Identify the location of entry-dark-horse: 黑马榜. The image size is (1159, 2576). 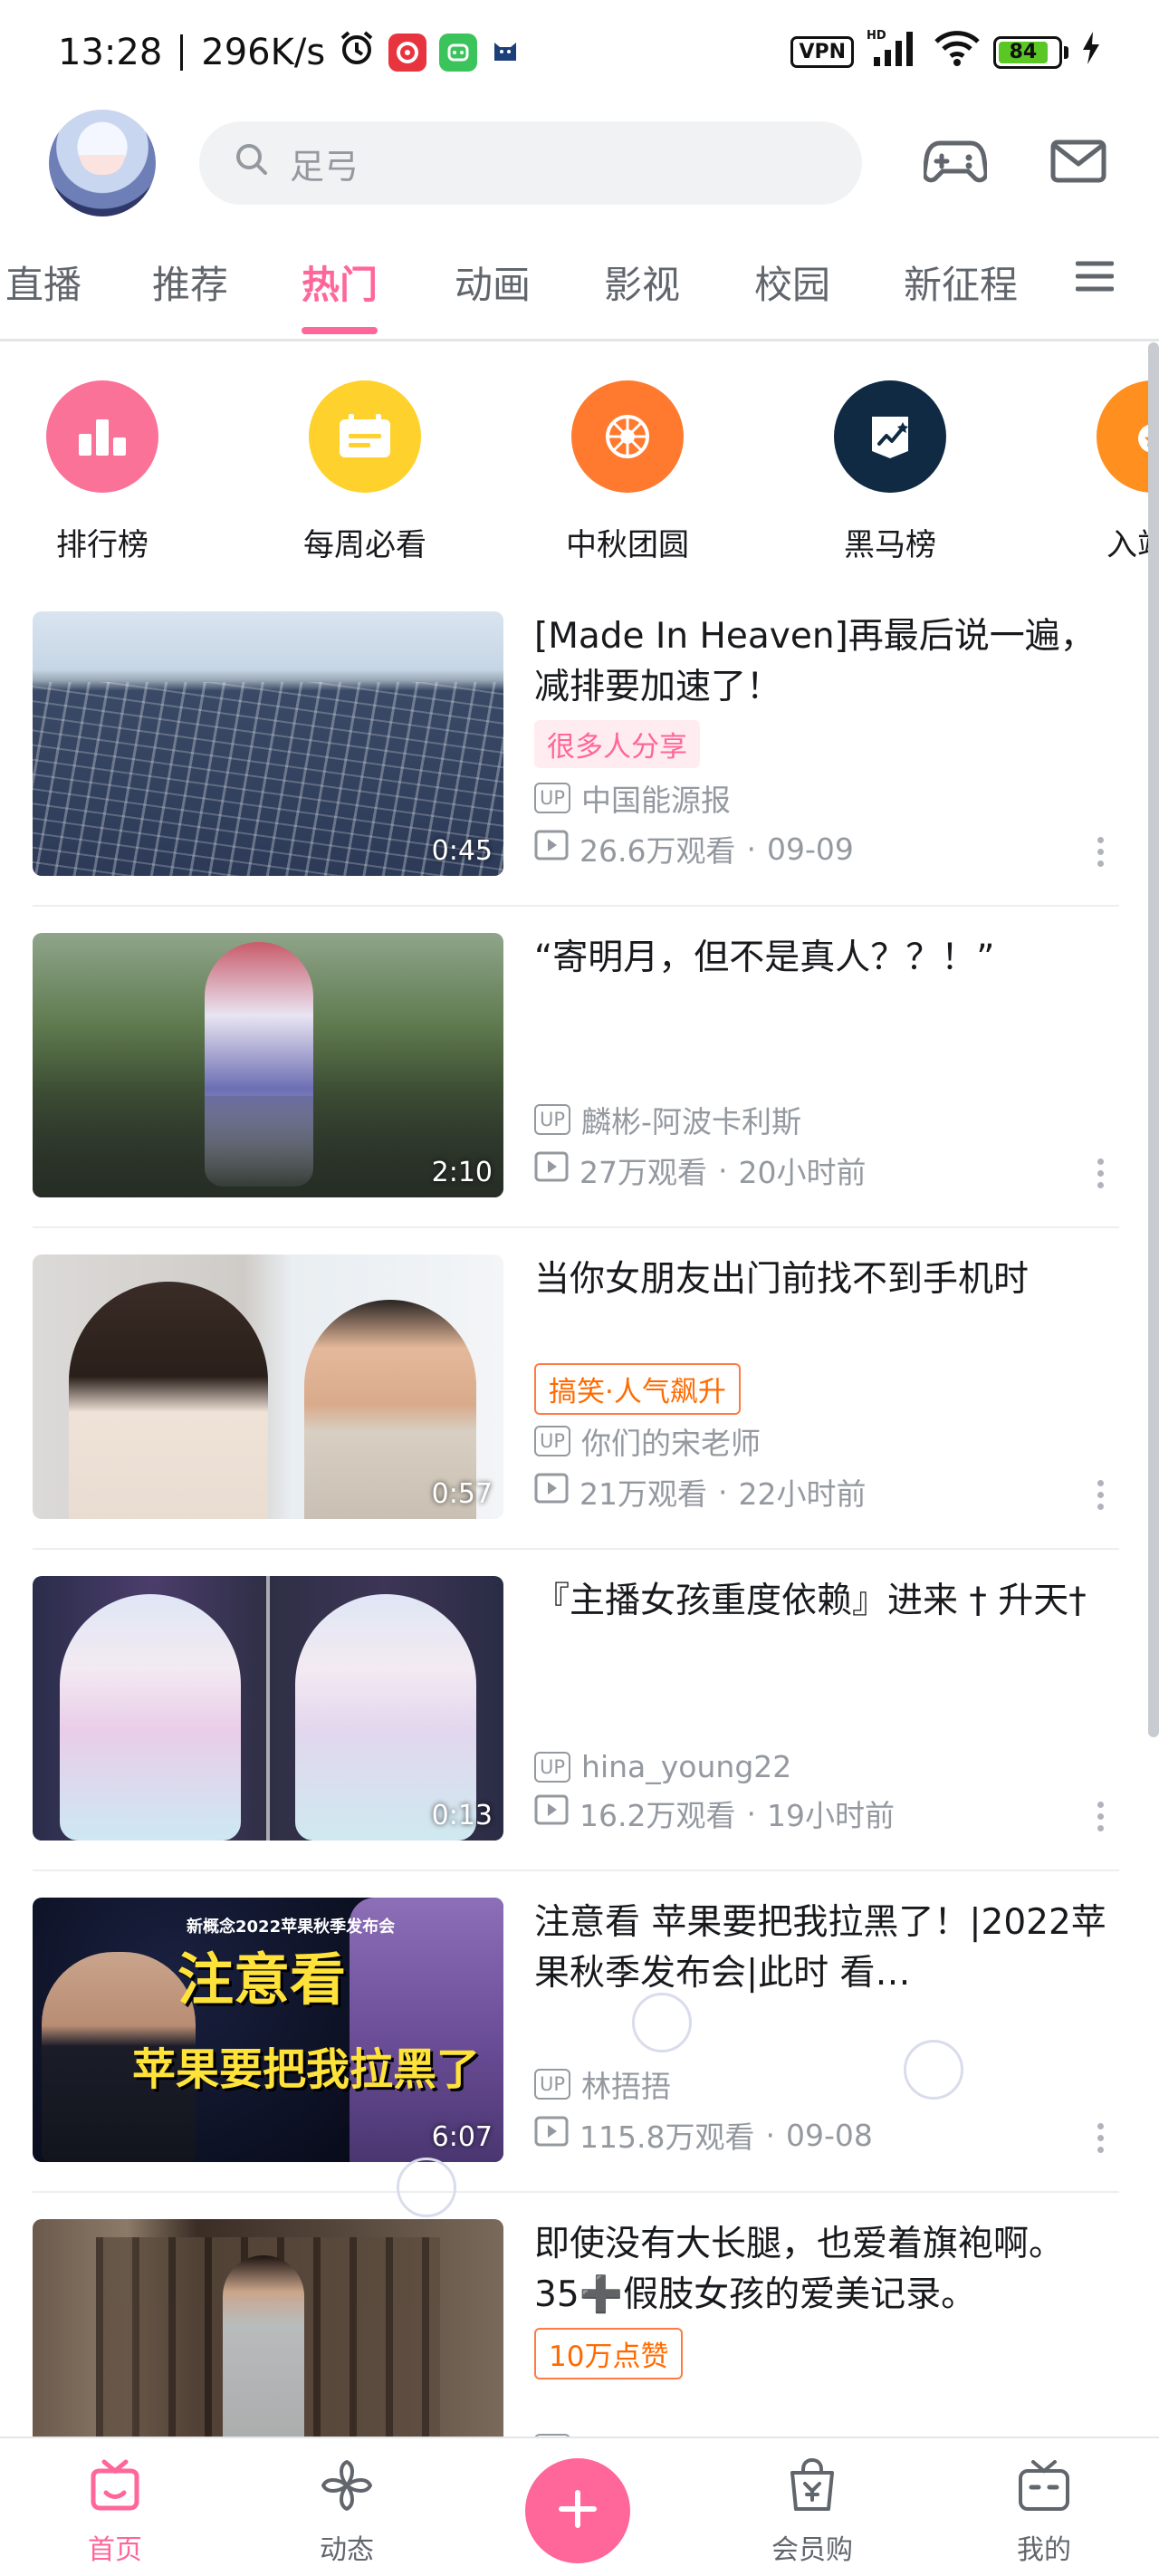
(890, 472).